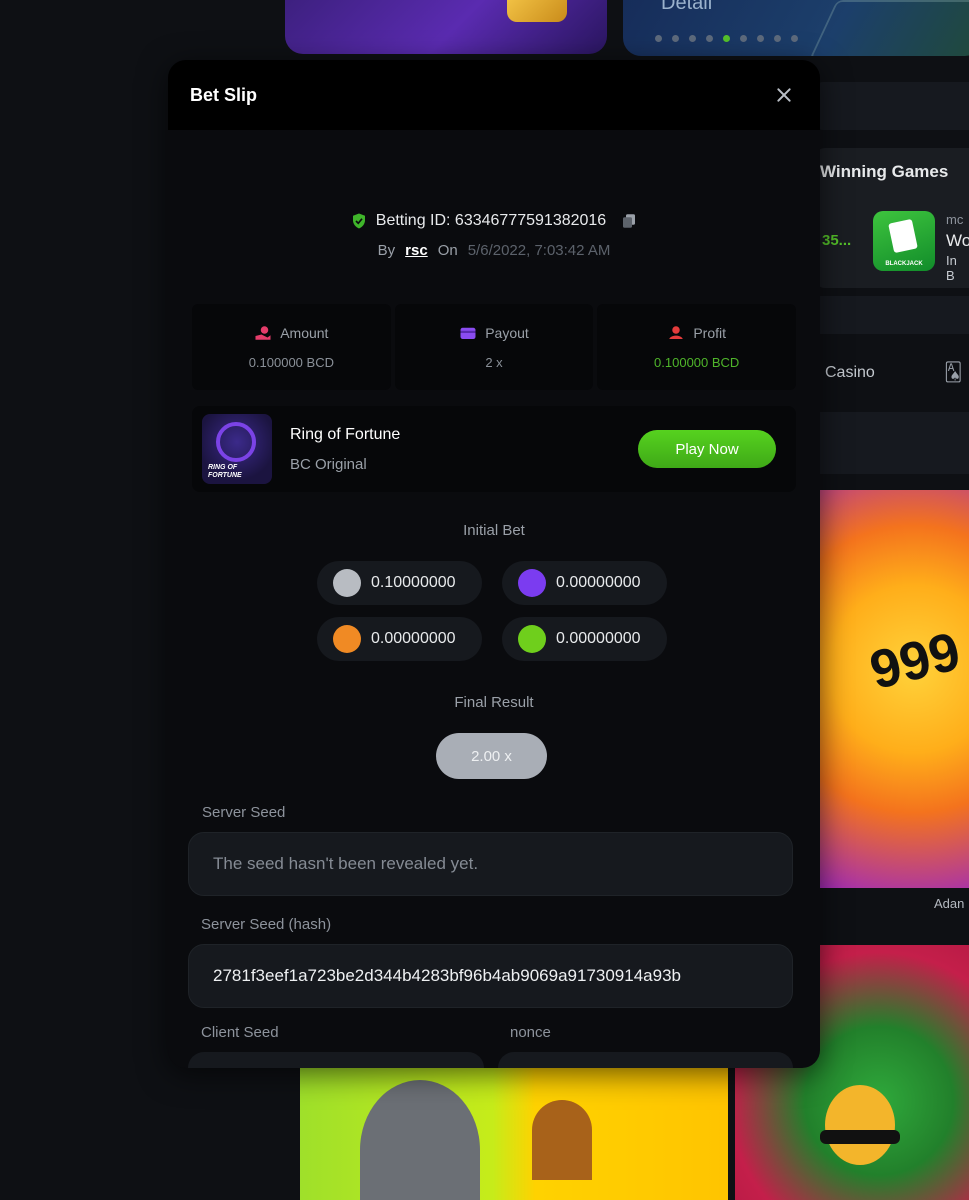 The image size is (969, 1200). I want to click on game-tile-crash: 999, so click(893, 689).